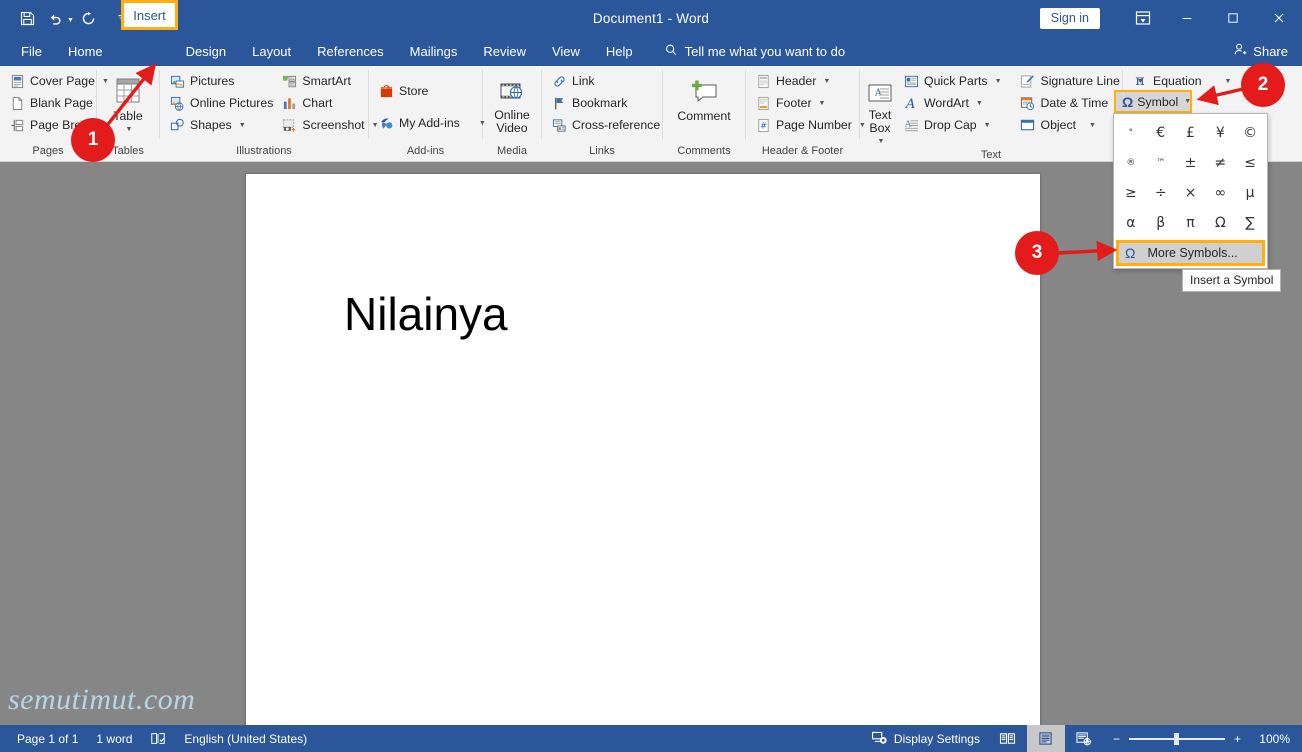  What do you see at coordinates (221, 81) in the screenshot?
I see `pictures-button: Pictures` at bounding box center [221, 81].